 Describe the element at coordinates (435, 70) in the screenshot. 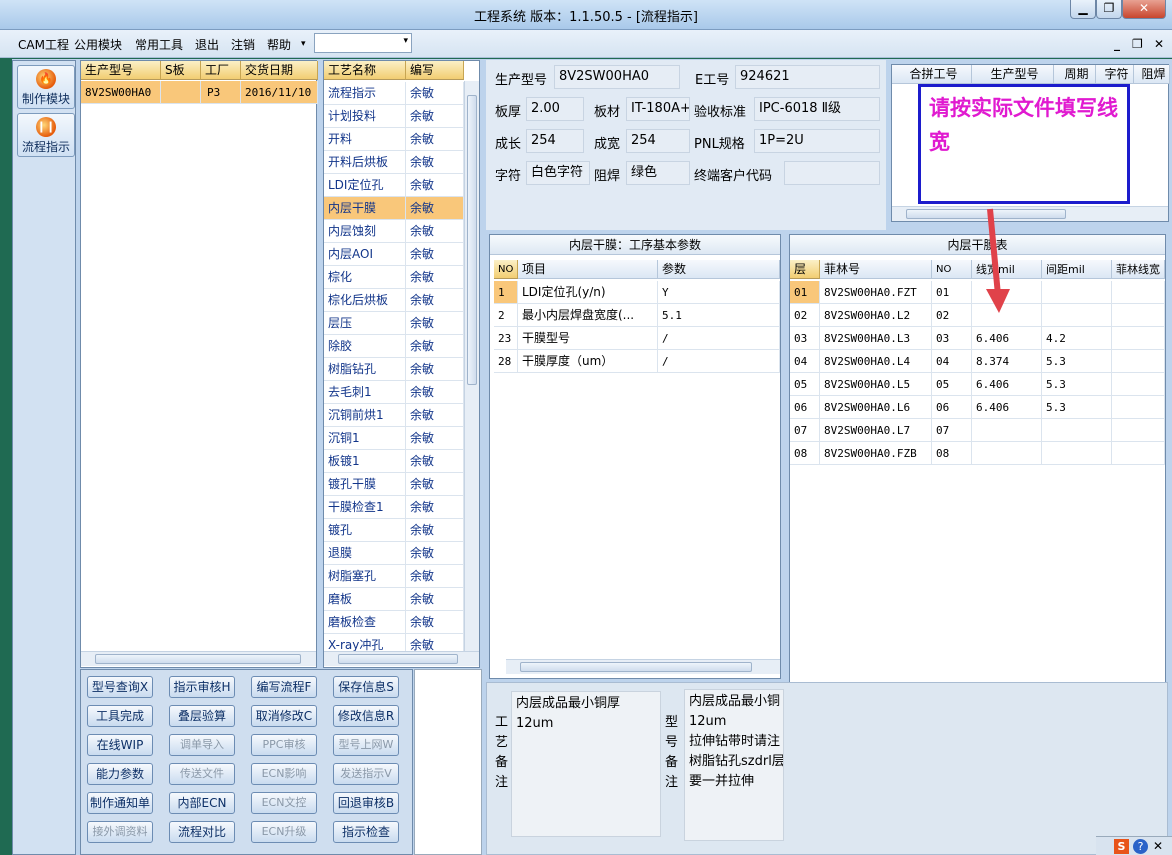

I see `column-header: 编写` at that location.